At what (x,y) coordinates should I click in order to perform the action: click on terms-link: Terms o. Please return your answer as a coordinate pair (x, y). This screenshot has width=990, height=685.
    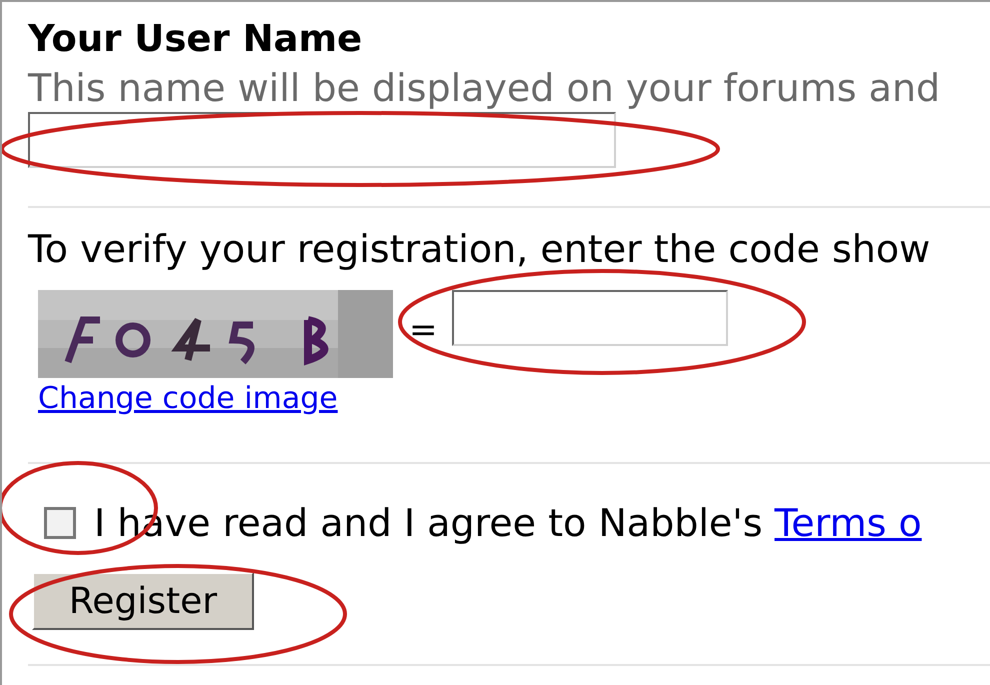
    Looking at the image, I should click on (848, 523).